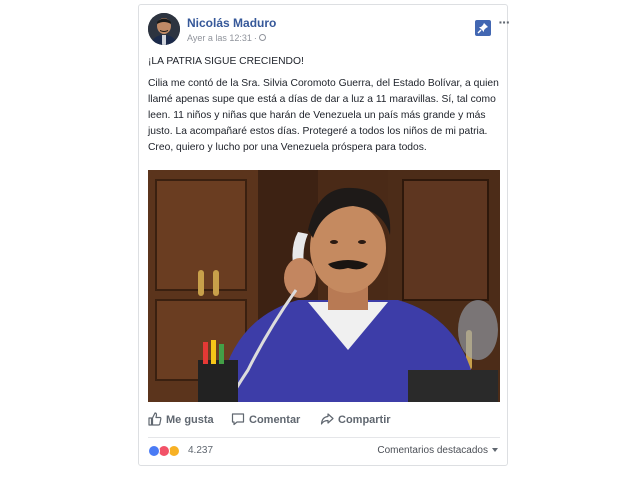 The image size is (640, 480). Describe the element at coordinates (432, 450) in the screenshot. I see `comments-filter-label: Comentarios destacados` at that location.